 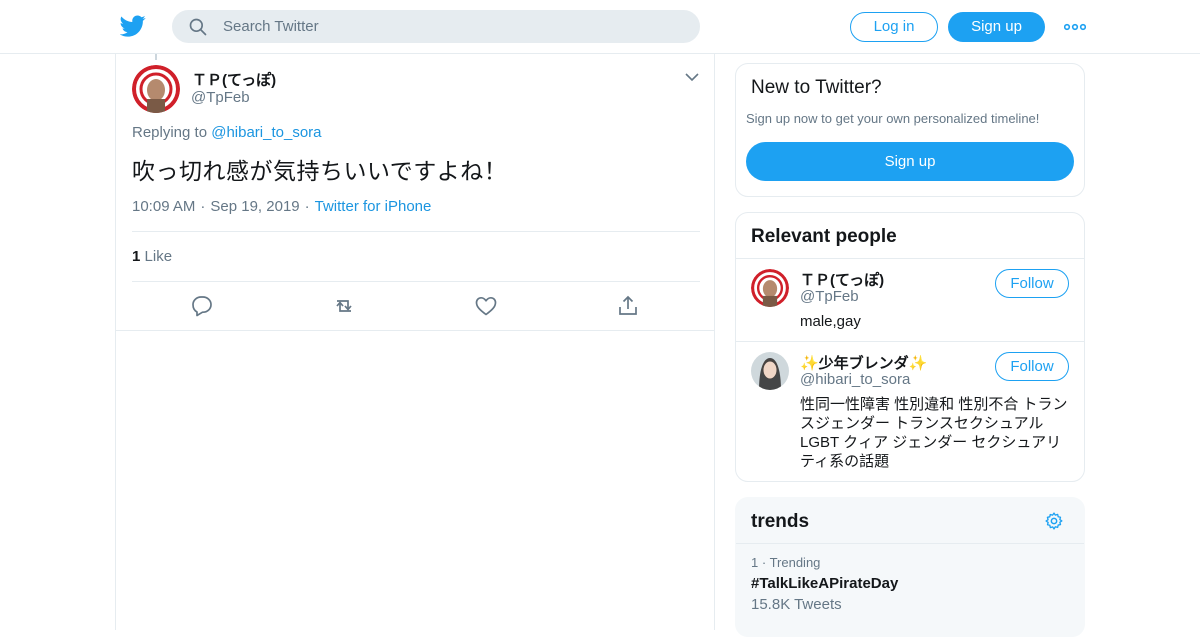 What do you see at coordinates (830, 321) in the screenshot?
I see `person-bio: male,gay` at bounding box center [830, 321].